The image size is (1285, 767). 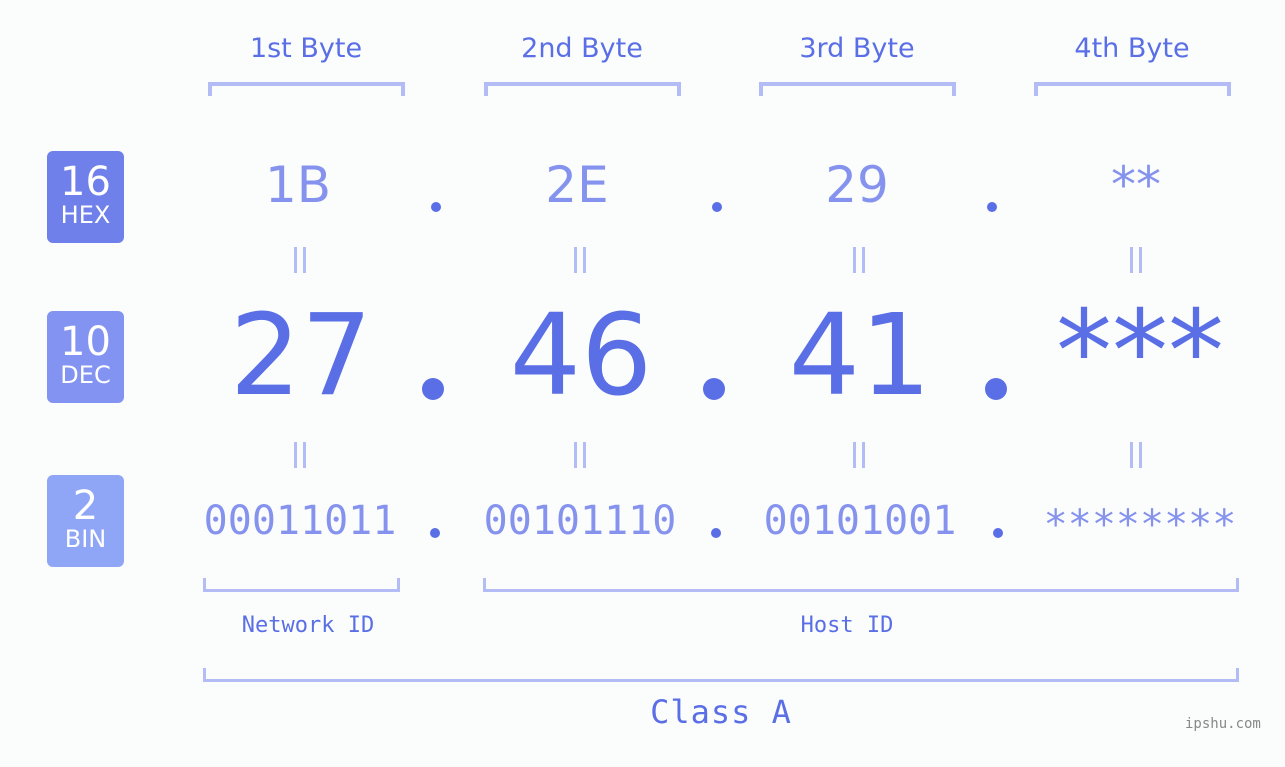 I want to click on byte-header-4: 4th Byte, so click(x=1132, y=48).